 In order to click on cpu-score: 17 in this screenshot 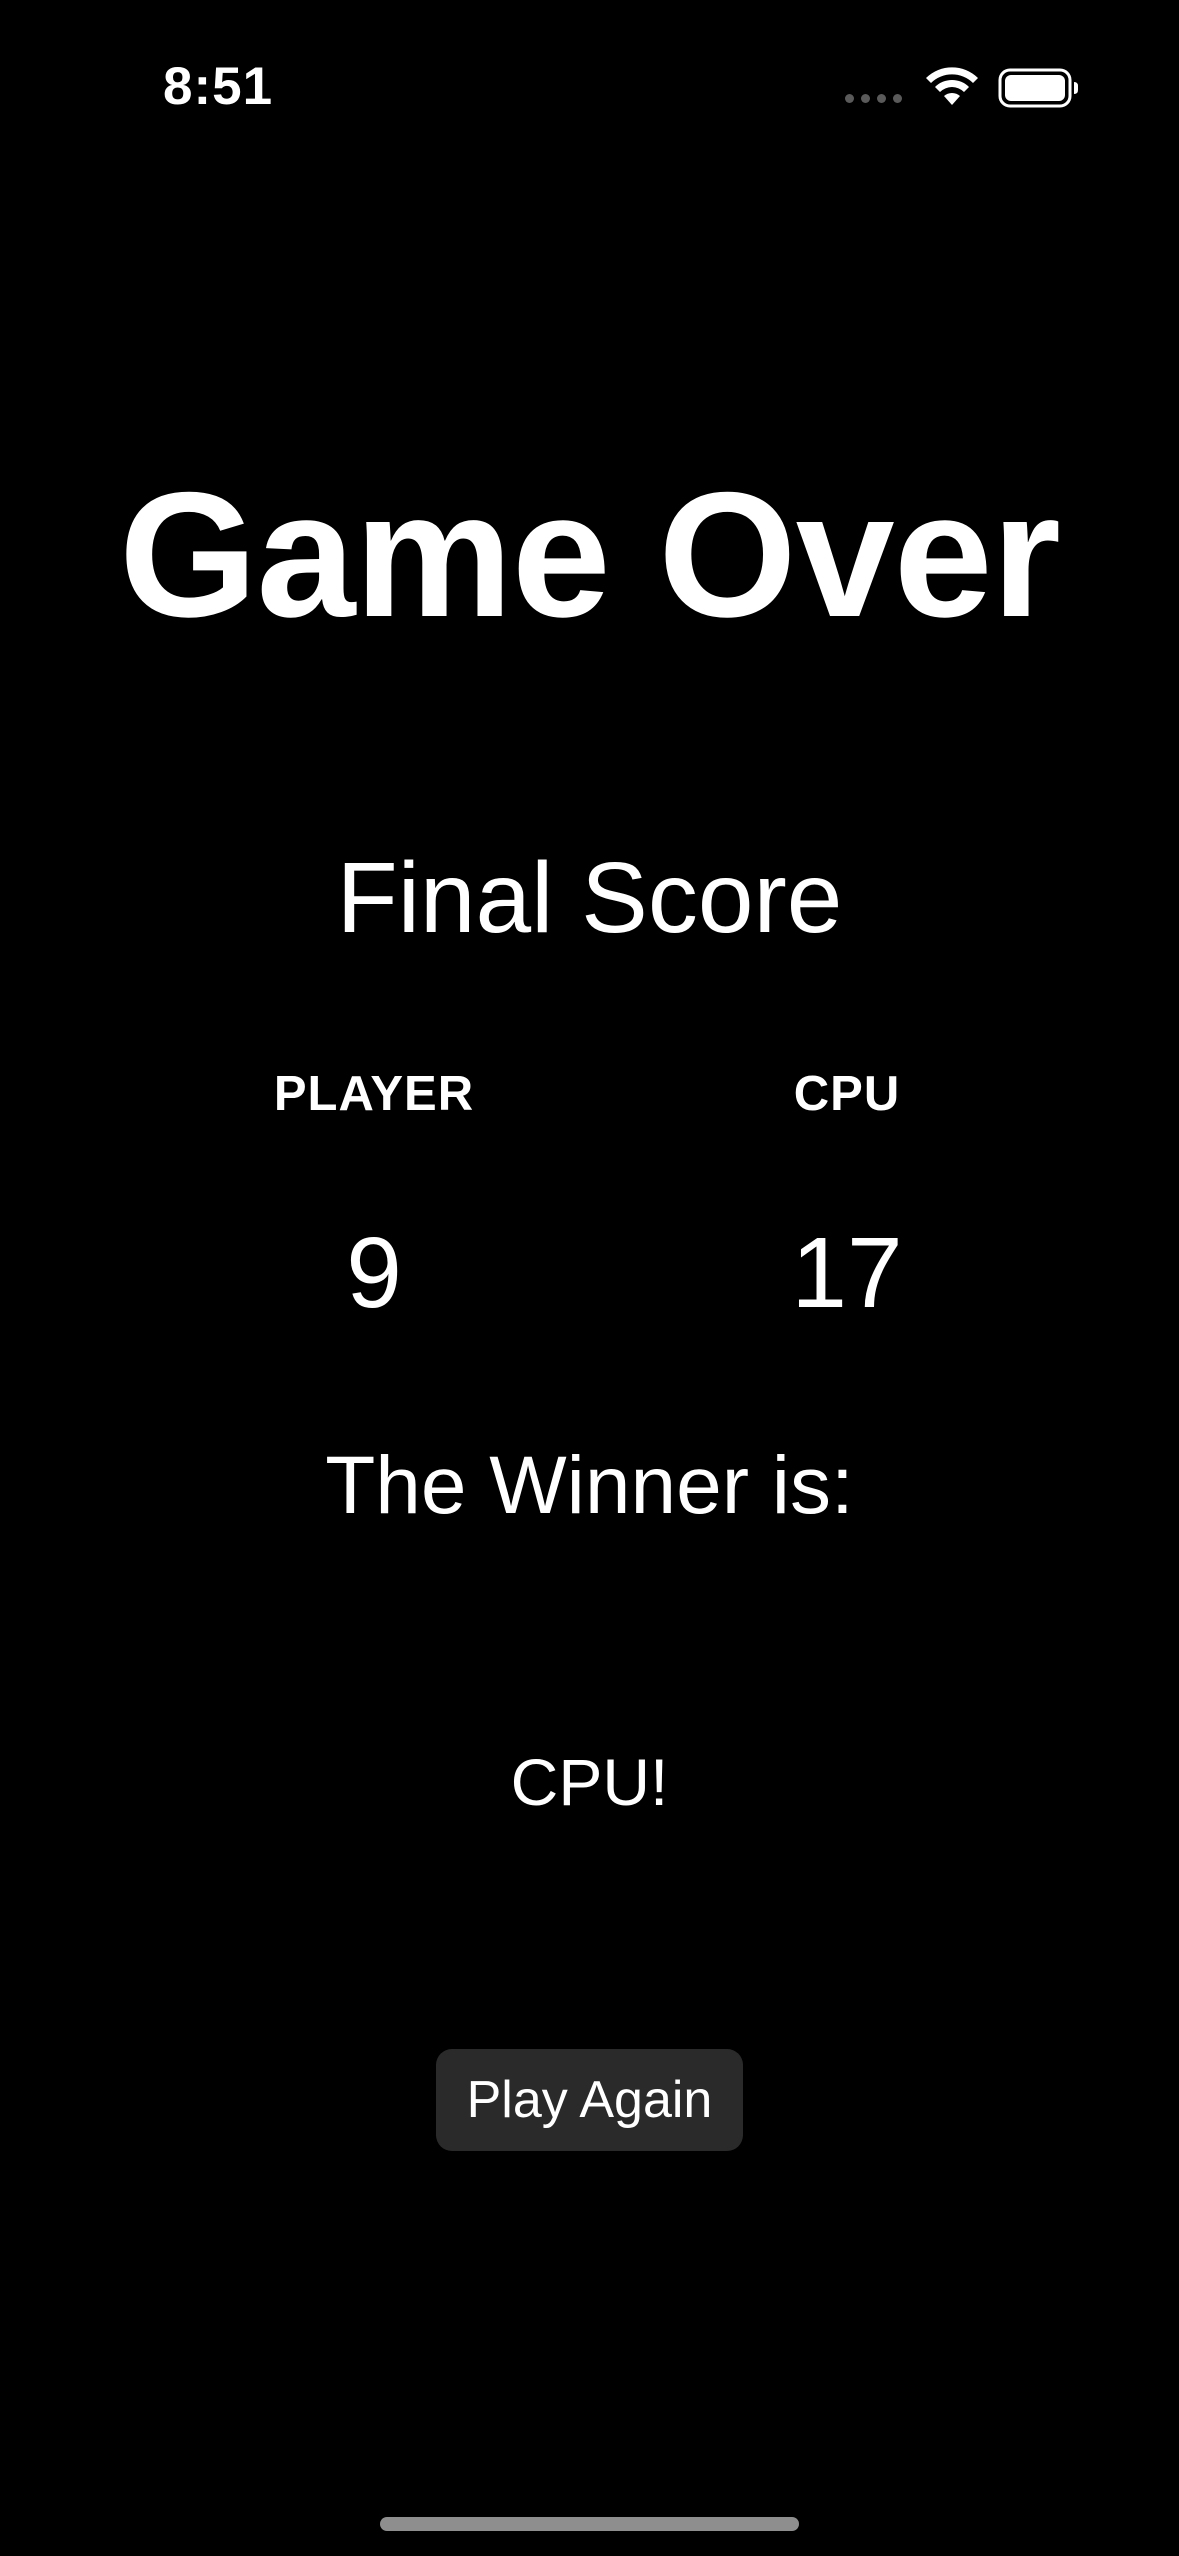, I will do `click(847, 1273)`.